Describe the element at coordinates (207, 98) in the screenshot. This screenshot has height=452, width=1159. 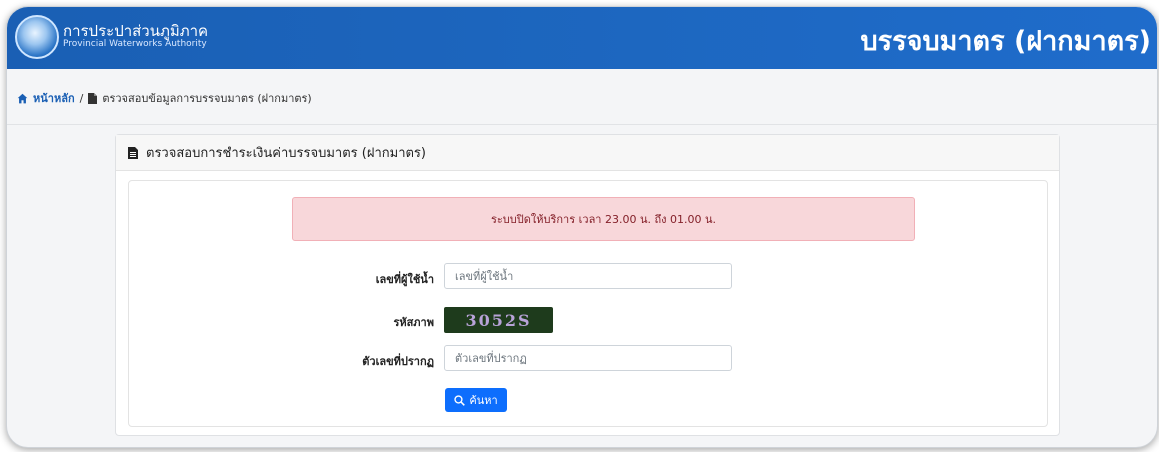
I see `breadcrumb-current: ตรวจสอบข้อมูลการบรรจบมาตร (ฝากมาตร)` at that location.